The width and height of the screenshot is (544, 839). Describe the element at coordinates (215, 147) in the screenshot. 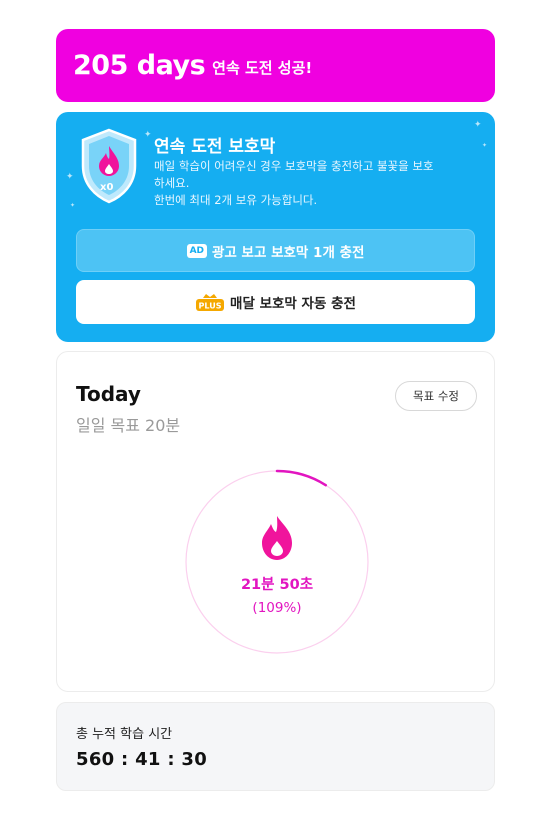

I see `shield-title: 연속 도전 보호막` at that location.